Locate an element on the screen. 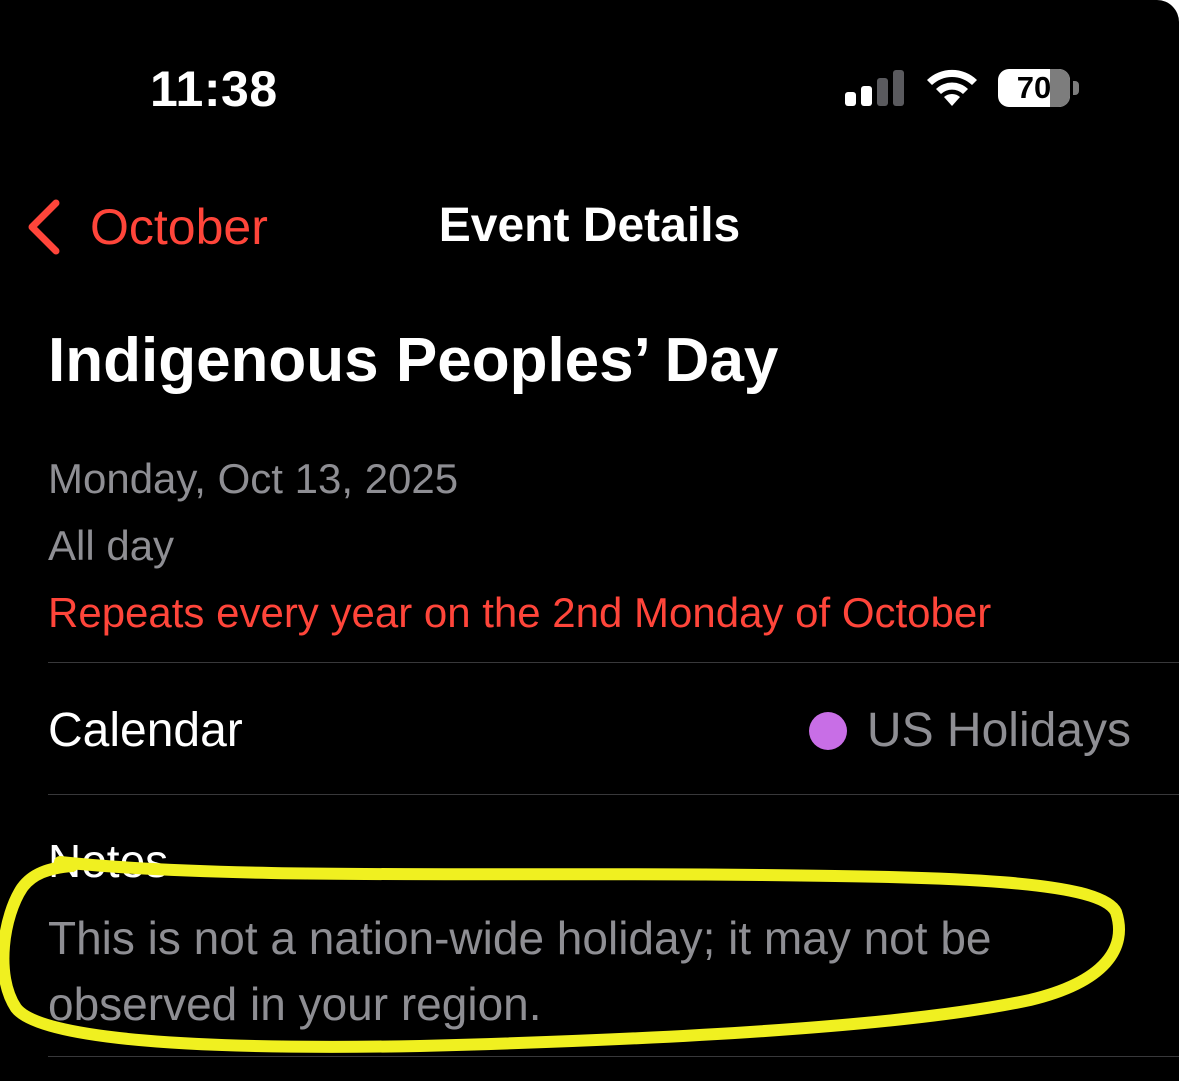 Image resolution: width=1179 pixels, height=1081 pixels. battery-level: 70 is located at coordinates (1034, 87).